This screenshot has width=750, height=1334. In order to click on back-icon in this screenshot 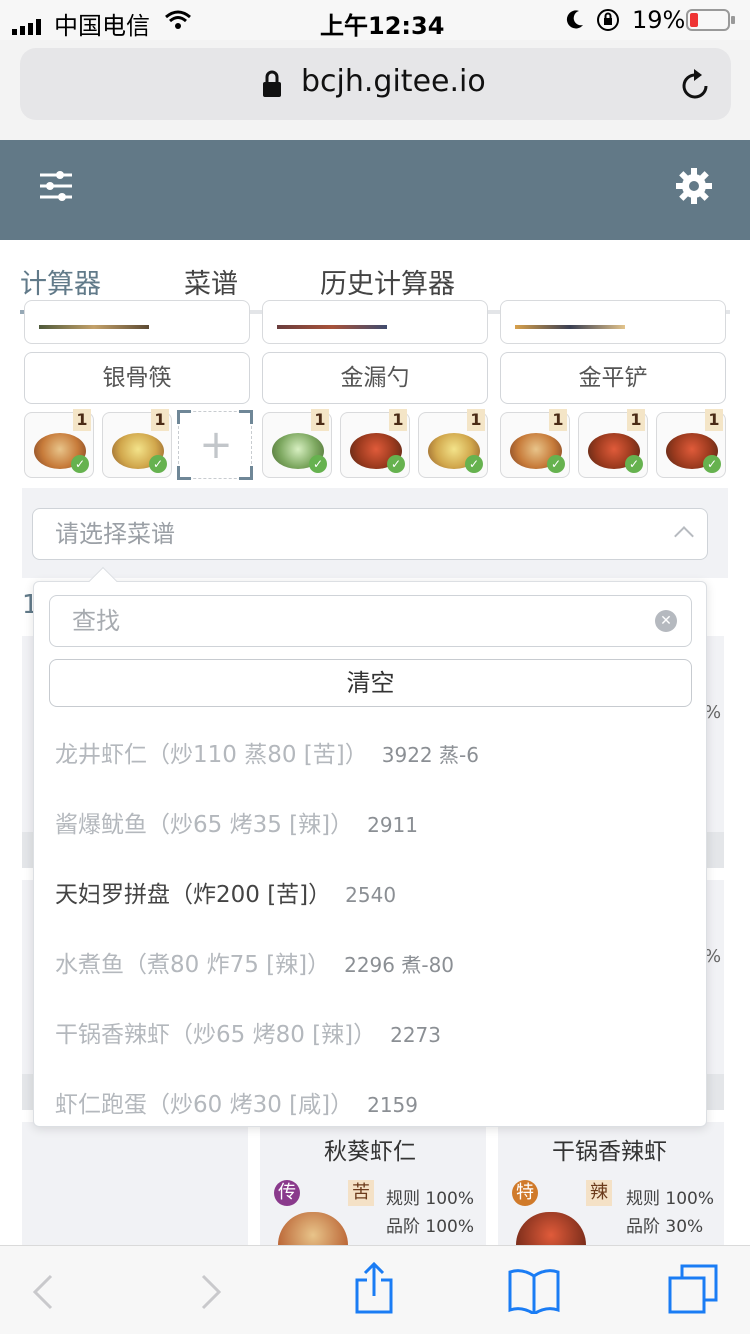, I will do `click(43, 1294)`.